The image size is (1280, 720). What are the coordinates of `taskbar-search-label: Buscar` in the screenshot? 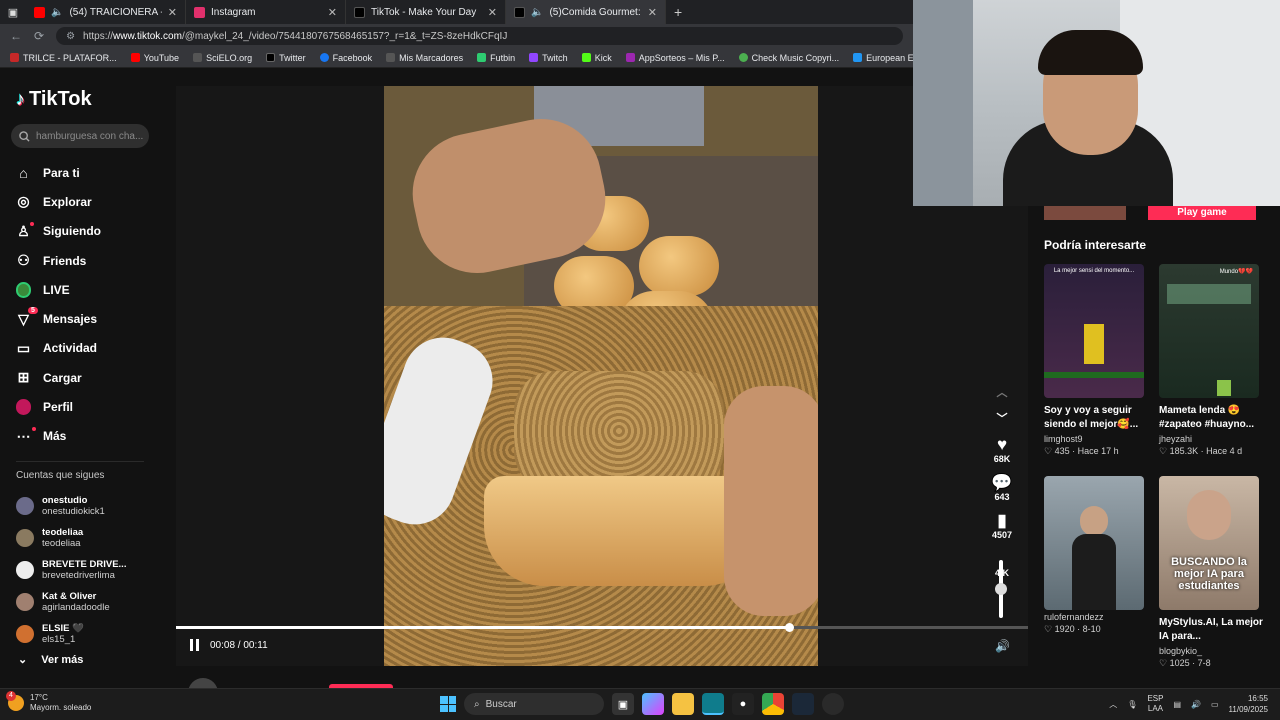 It's located at (501, 704).